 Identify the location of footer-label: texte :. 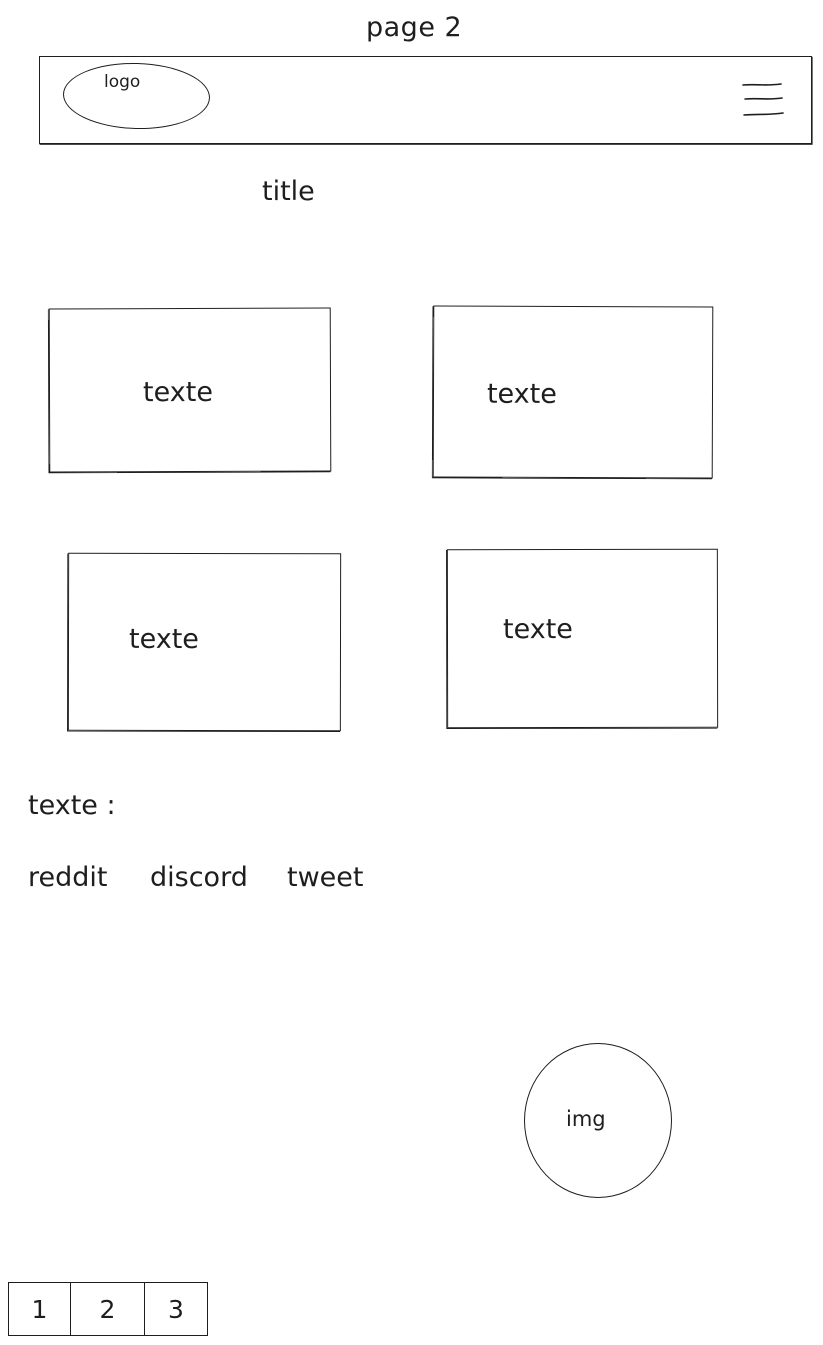
(72, 805).